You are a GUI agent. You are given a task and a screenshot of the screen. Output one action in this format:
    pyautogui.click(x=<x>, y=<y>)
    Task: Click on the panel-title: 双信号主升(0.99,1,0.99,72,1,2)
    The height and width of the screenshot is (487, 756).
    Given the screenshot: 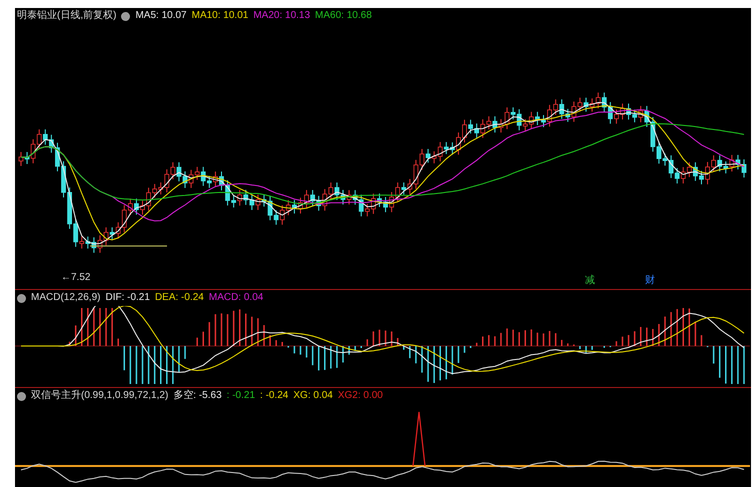 What is the action you would take?
    pyautogui.click(x=99, y=396)
    